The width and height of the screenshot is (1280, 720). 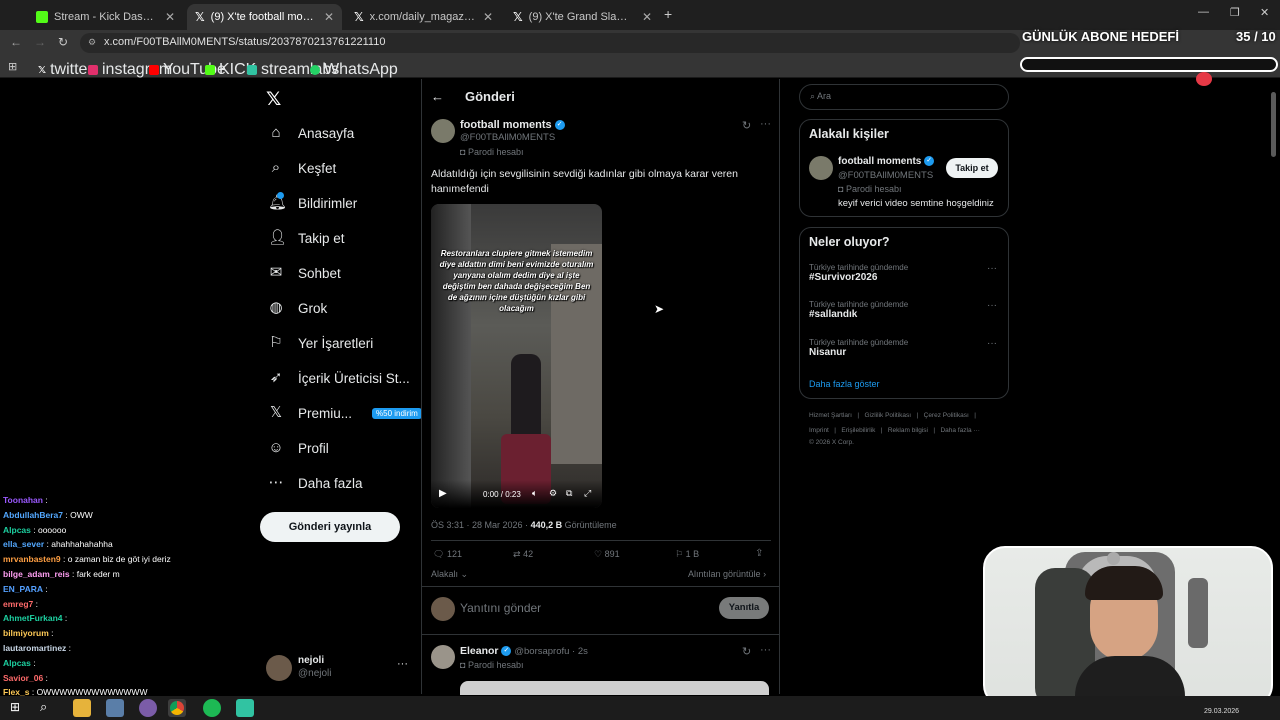 I want to click on sidebar-item-premium: 𝕏 Premiu... %50 indirim, so click(x=345, y=413).